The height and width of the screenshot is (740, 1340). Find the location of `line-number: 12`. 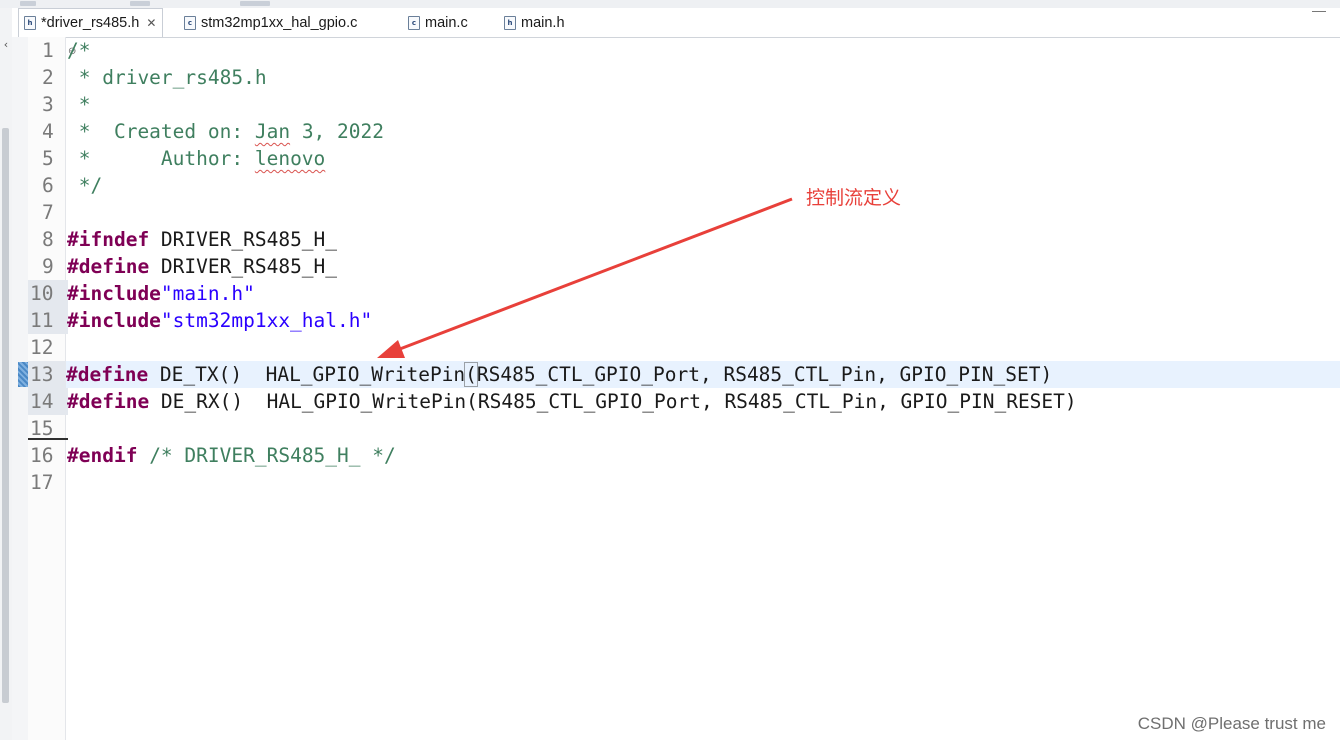

line-number: 12 is located at coordinates (42, 347).